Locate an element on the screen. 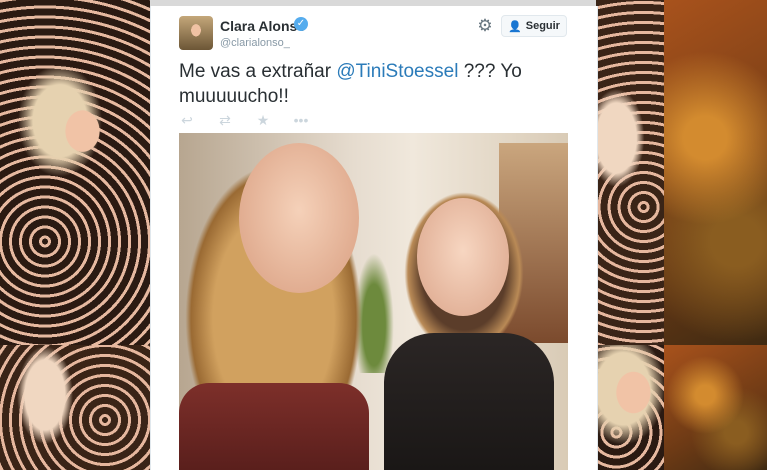 Image resolution: width=767 pixels, height=470 pixels. add-user-icon: 👤 is located at coordinates (515, 26).